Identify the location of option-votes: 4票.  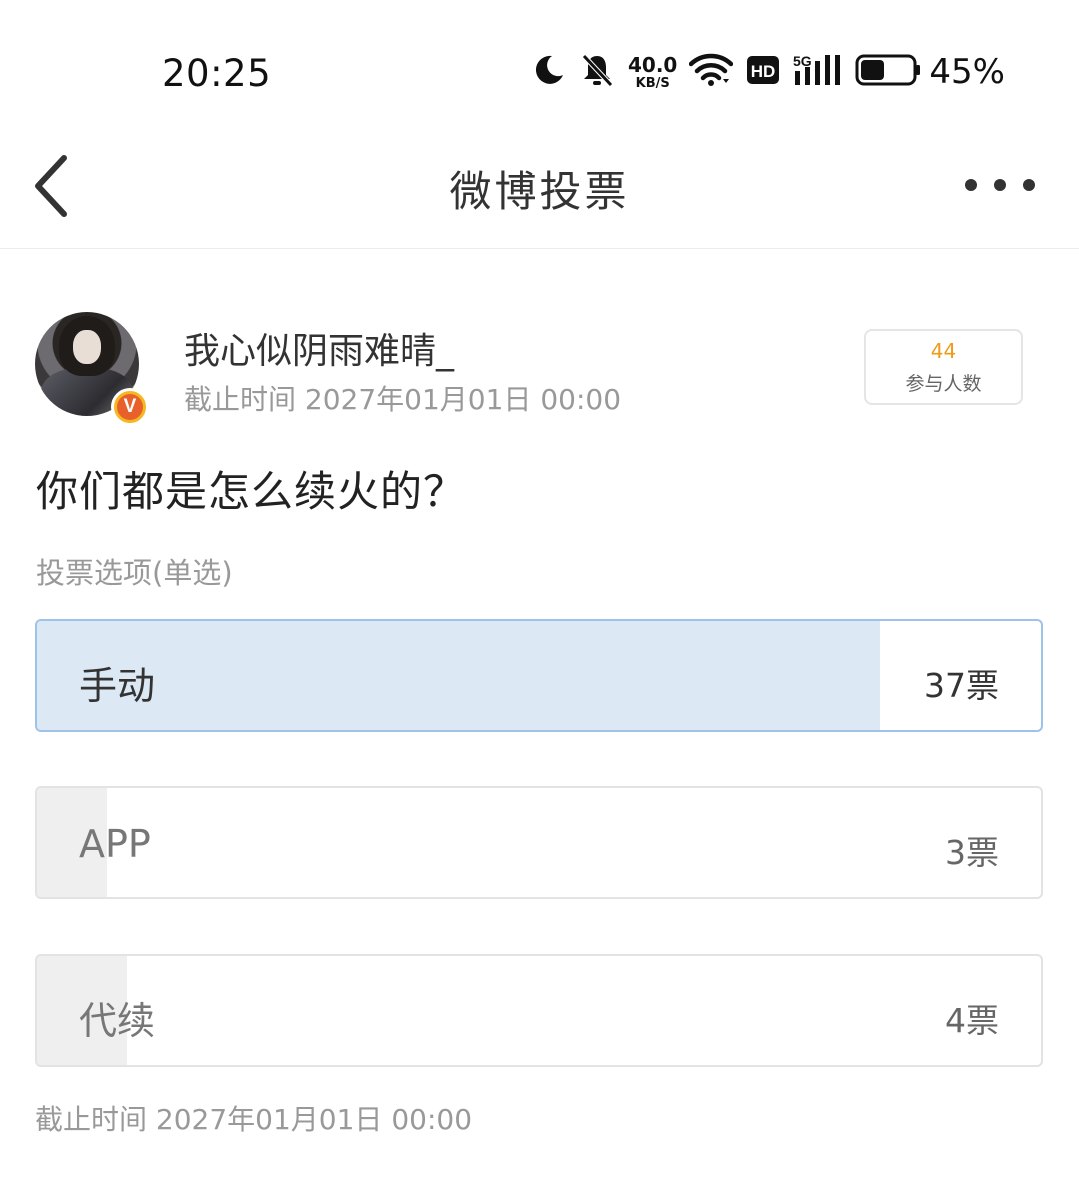
(972, 1020).